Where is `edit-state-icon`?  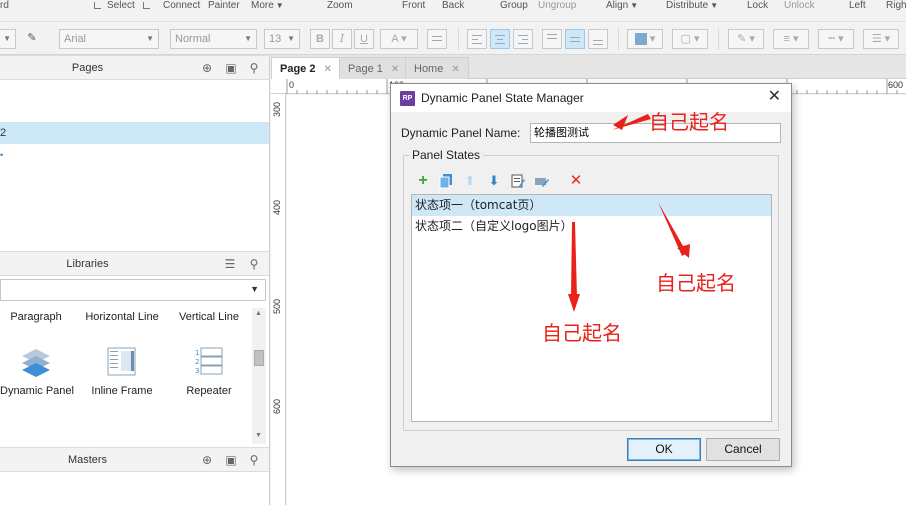 edit-state-icon is located at coordinates (518, 181).